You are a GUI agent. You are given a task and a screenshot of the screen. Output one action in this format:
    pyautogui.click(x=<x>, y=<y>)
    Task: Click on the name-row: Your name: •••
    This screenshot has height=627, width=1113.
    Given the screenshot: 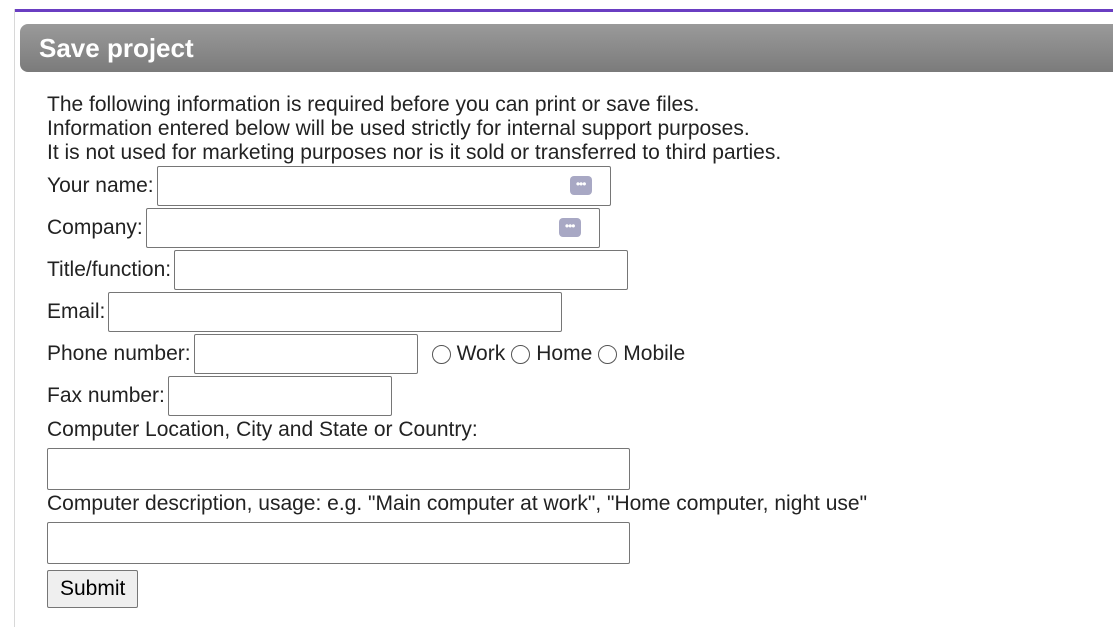 What is the action you would take?
    pyautogui.click(x=457, y=186)
    